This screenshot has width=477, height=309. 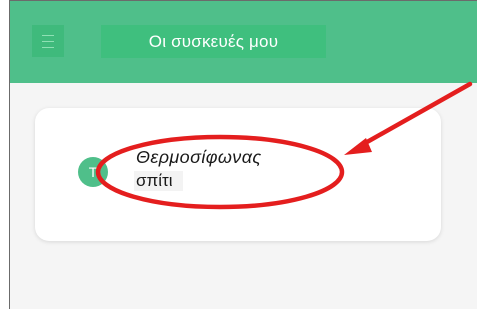 I want to click on page-title: Οι συσκευές μου, so click(x=213, y=41).